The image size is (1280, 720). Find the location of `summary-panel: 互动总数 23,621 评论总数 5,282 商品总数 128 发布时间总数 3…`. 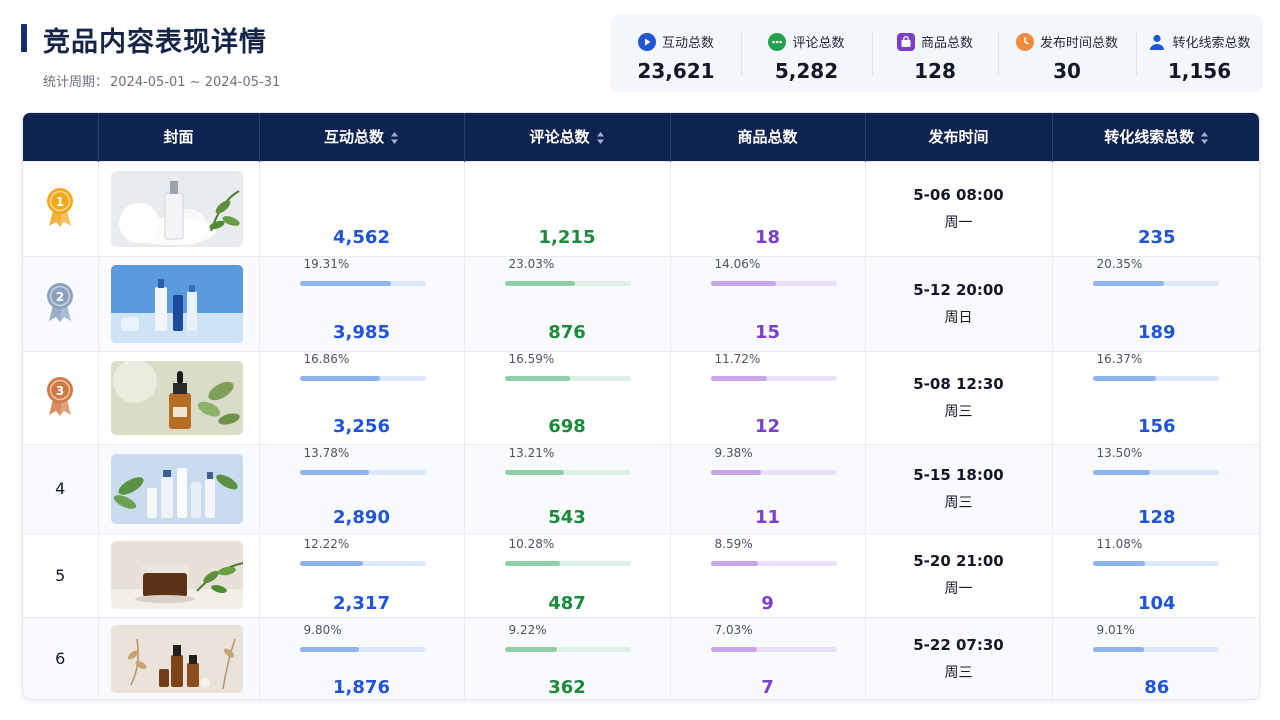

summary-panel: 互动总数 23,621 评论总数 5,282 商品总数 128 发布时间总数 3… is located at coordinates (937, 53).